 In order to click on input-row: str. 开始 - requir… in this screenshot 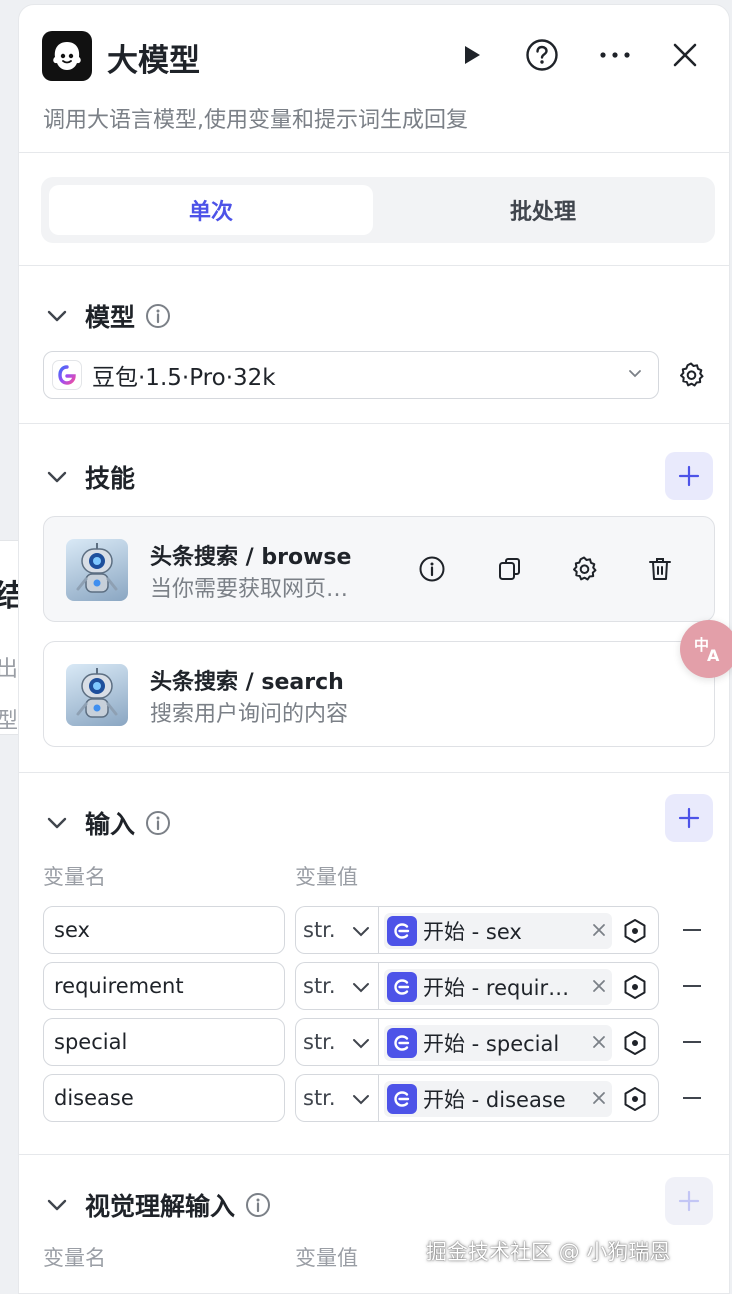, I will do `click(379, 986)`.